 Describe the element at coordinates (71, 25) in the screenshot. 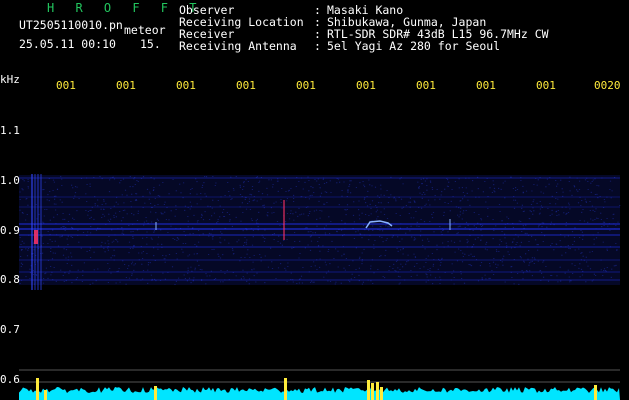

I see `filename-label: UT2505110010.pn` at that location.